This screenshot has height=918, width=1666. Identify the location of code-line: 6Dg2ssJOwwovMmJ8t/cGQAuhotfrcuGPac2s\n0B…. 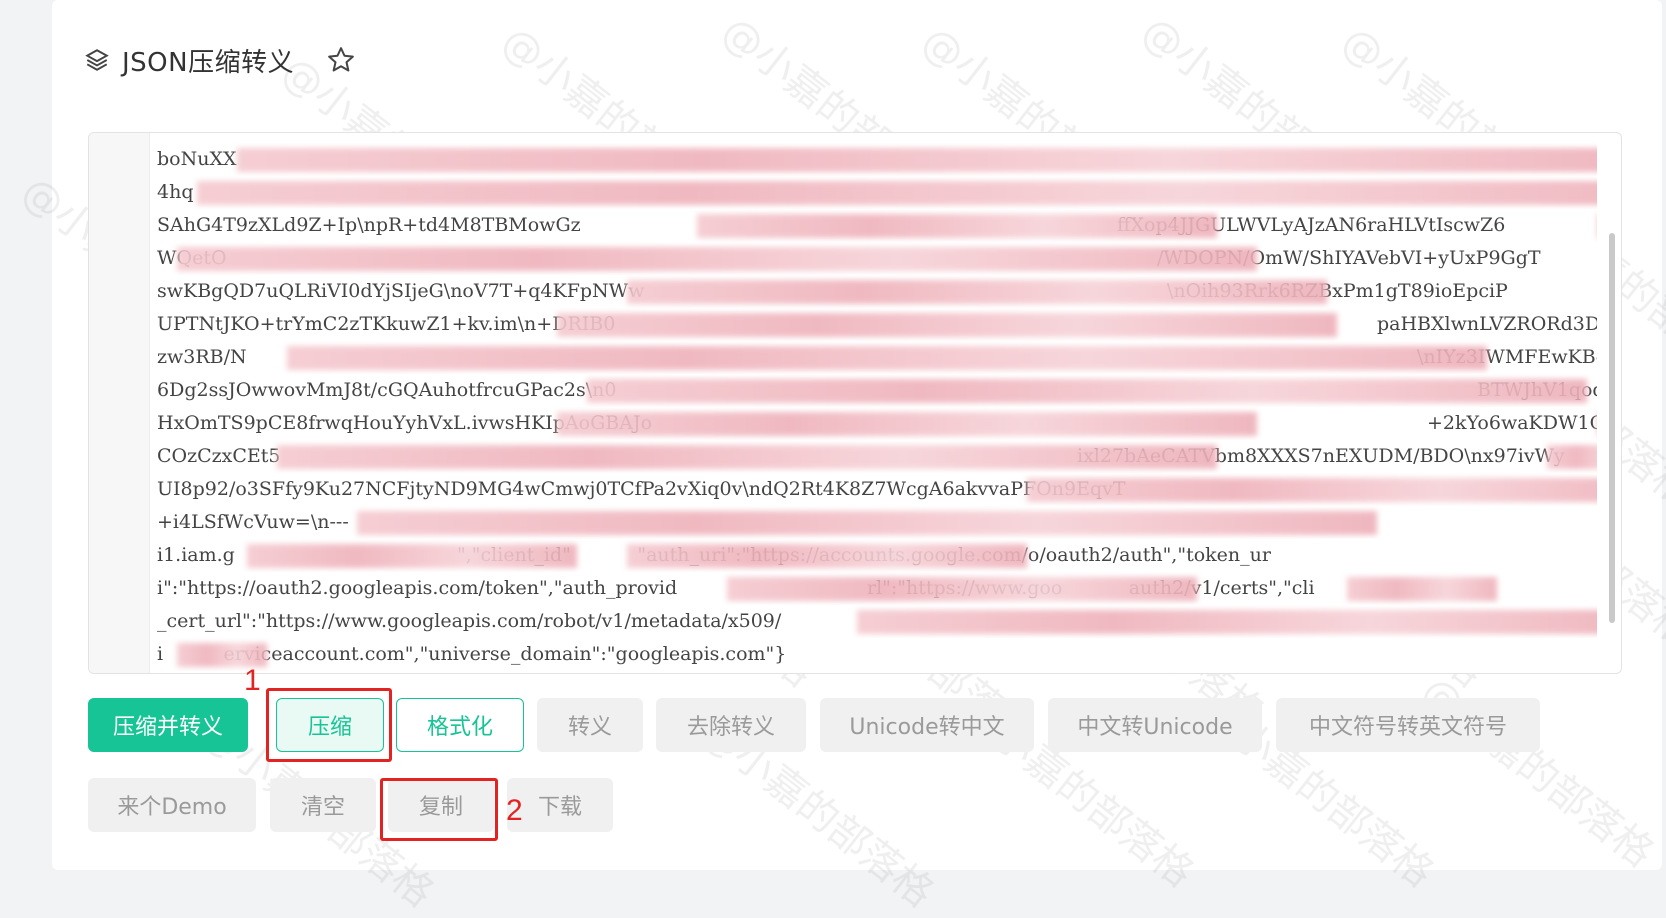
(877, 390).